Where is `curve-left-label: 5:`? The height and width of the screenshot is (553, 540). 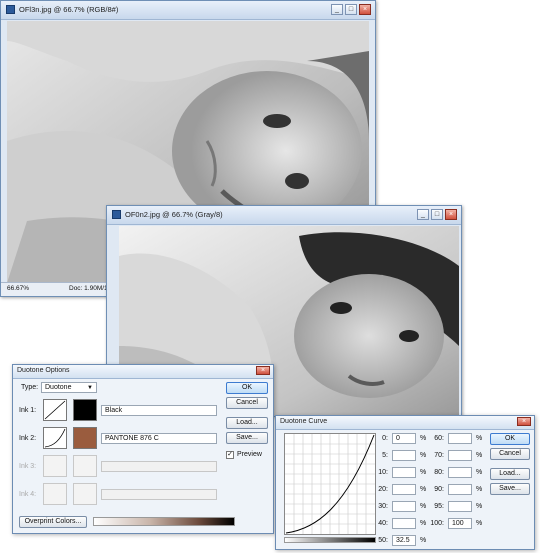
curve-left-label: 5: is located at coordinates (385, 455).